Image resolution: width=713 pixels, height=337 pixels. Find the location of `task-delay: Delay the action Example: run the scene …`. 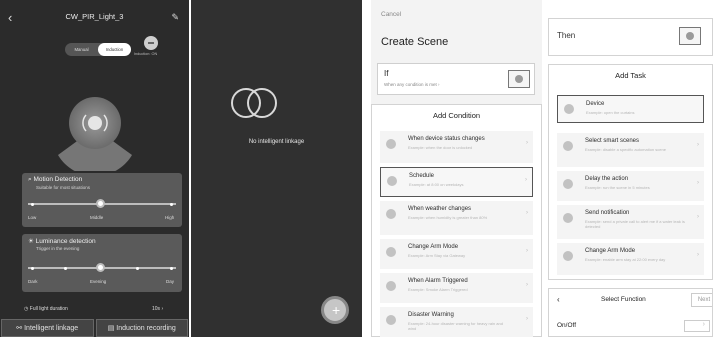

task-delay: Delay the action Example: run the scene … is located at coordinates (630, 186).